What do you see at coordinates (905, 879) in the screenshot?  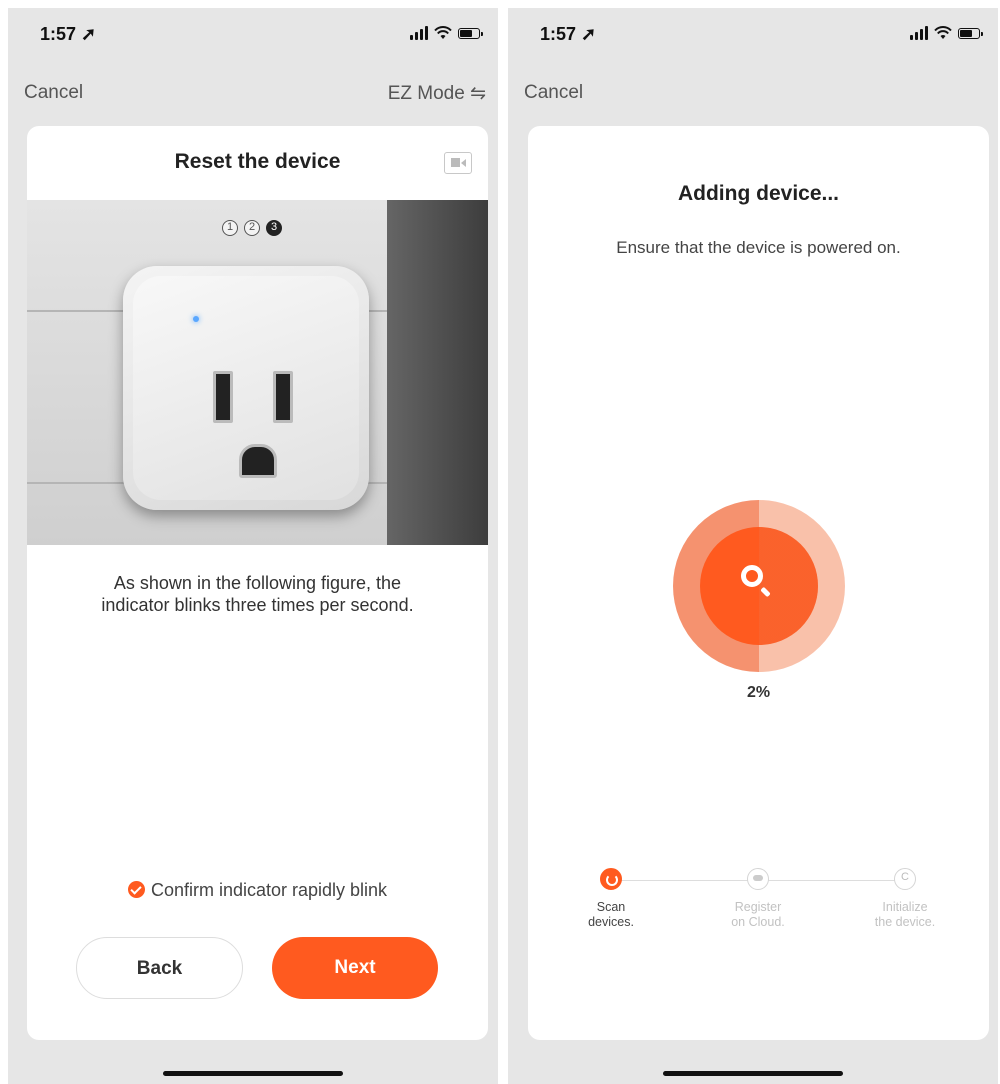 I see `c-icon: C` at bounding box center [905, 879].